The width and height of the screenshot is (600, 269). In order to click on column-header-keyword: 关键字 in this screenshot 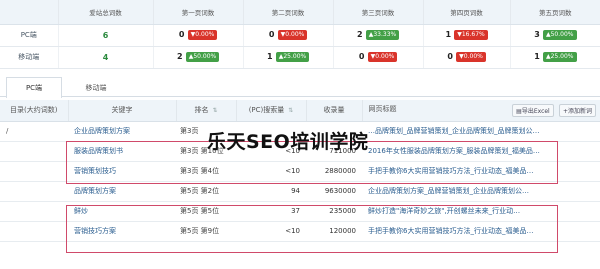, I will do `click(121, 111)`.